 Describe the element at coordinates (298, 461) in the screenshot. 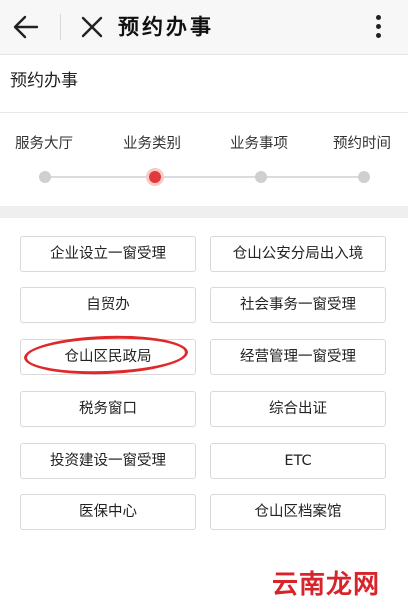

I see `category-etc: ETC` at that location.